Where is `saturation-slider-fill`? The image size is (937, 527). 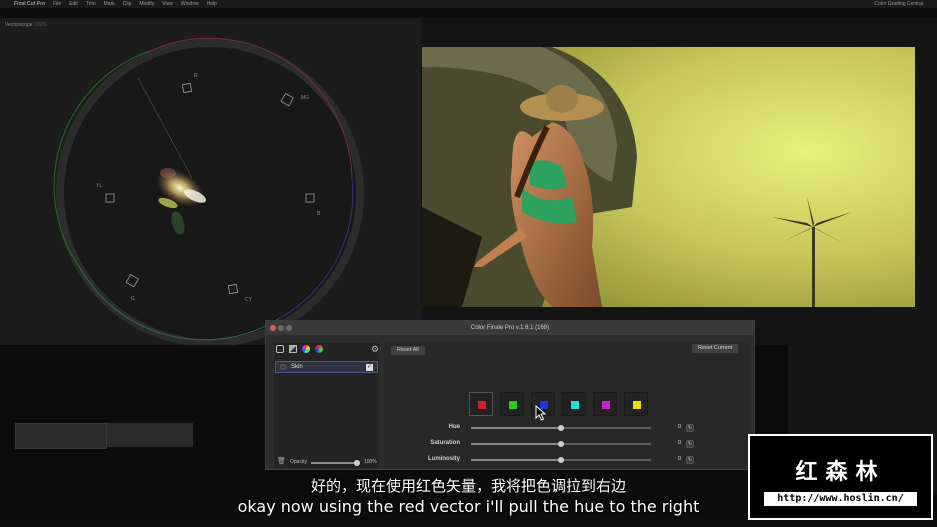
saturation-slider-fill is located at coordinates (516, 444).